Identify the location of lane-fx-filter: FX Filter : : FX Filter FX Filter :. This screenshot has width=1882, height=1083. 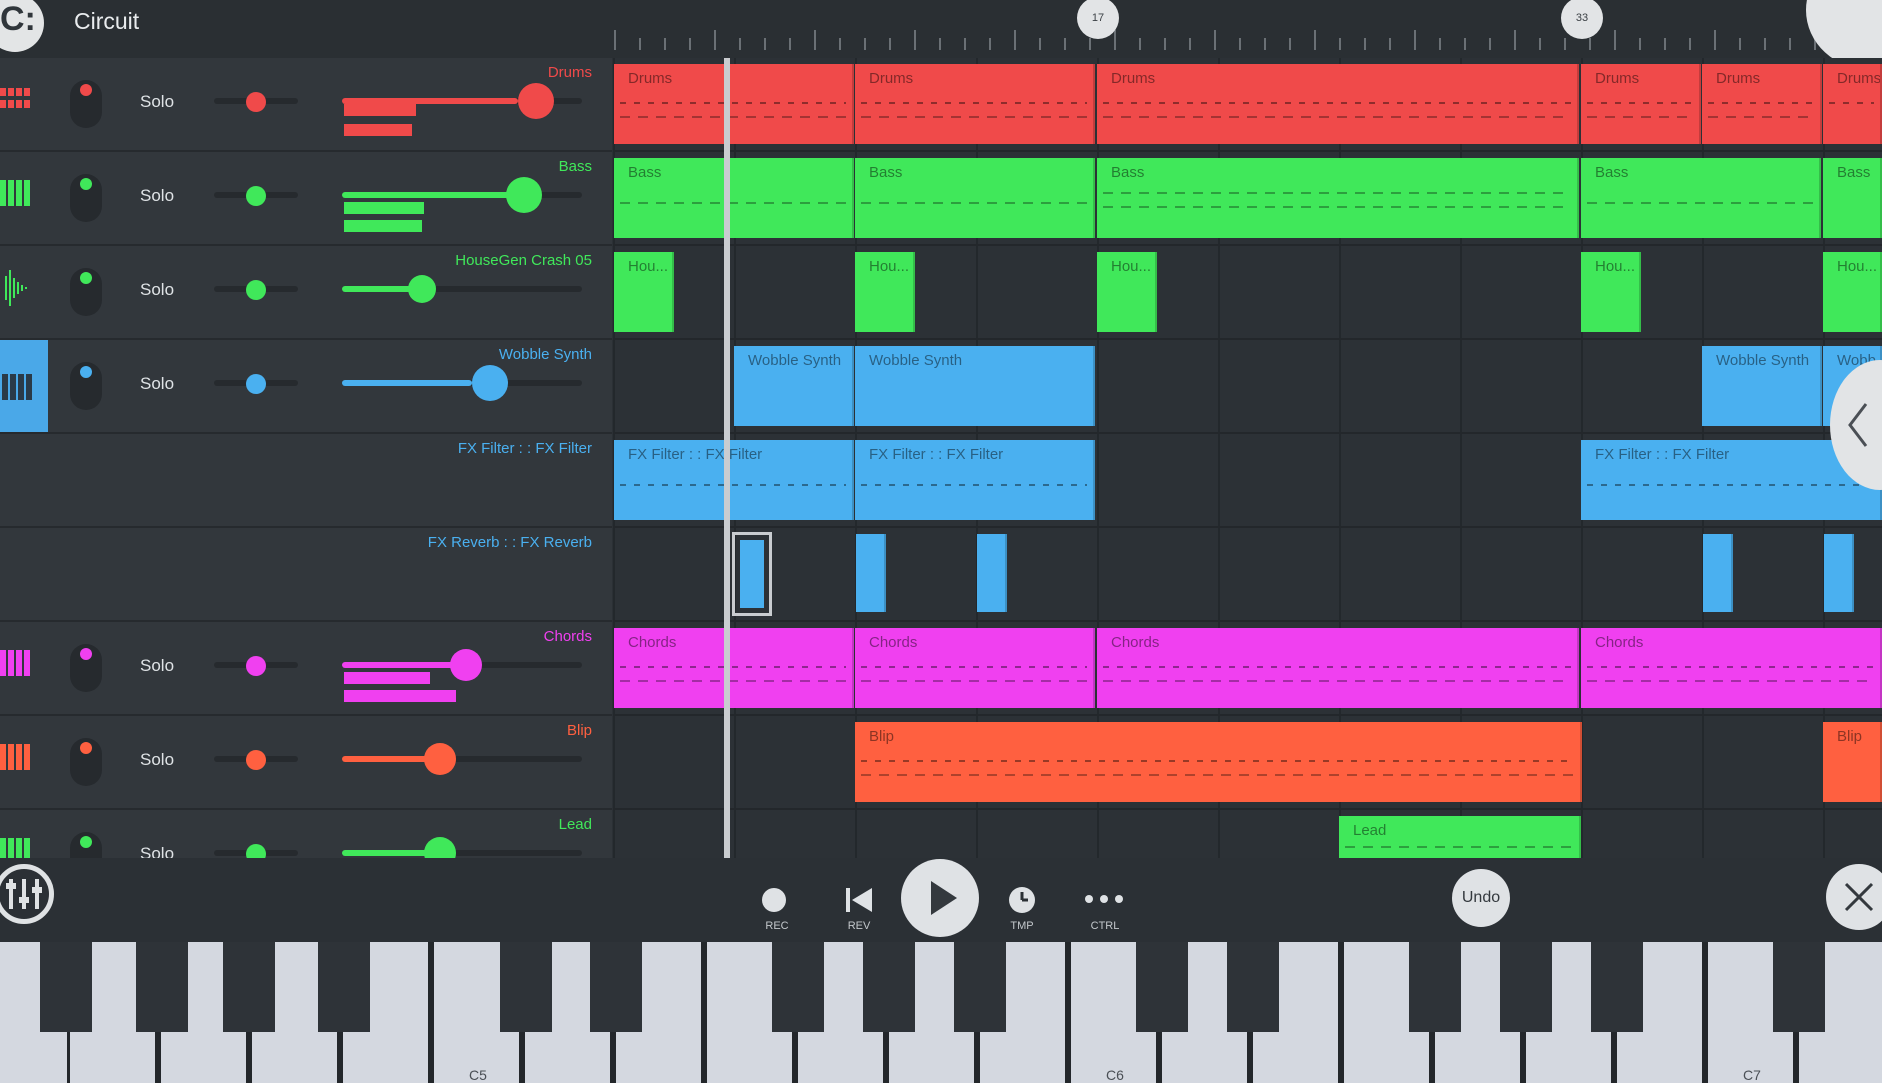
(1247, 481).